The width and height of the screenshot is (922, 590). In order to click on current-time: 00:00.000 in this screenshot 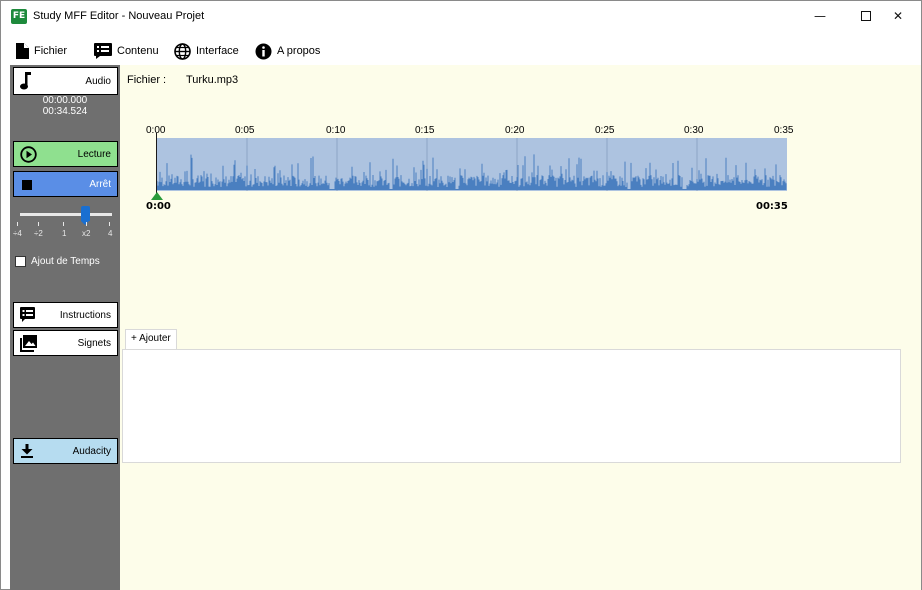, I will do `click(65, 100)`.